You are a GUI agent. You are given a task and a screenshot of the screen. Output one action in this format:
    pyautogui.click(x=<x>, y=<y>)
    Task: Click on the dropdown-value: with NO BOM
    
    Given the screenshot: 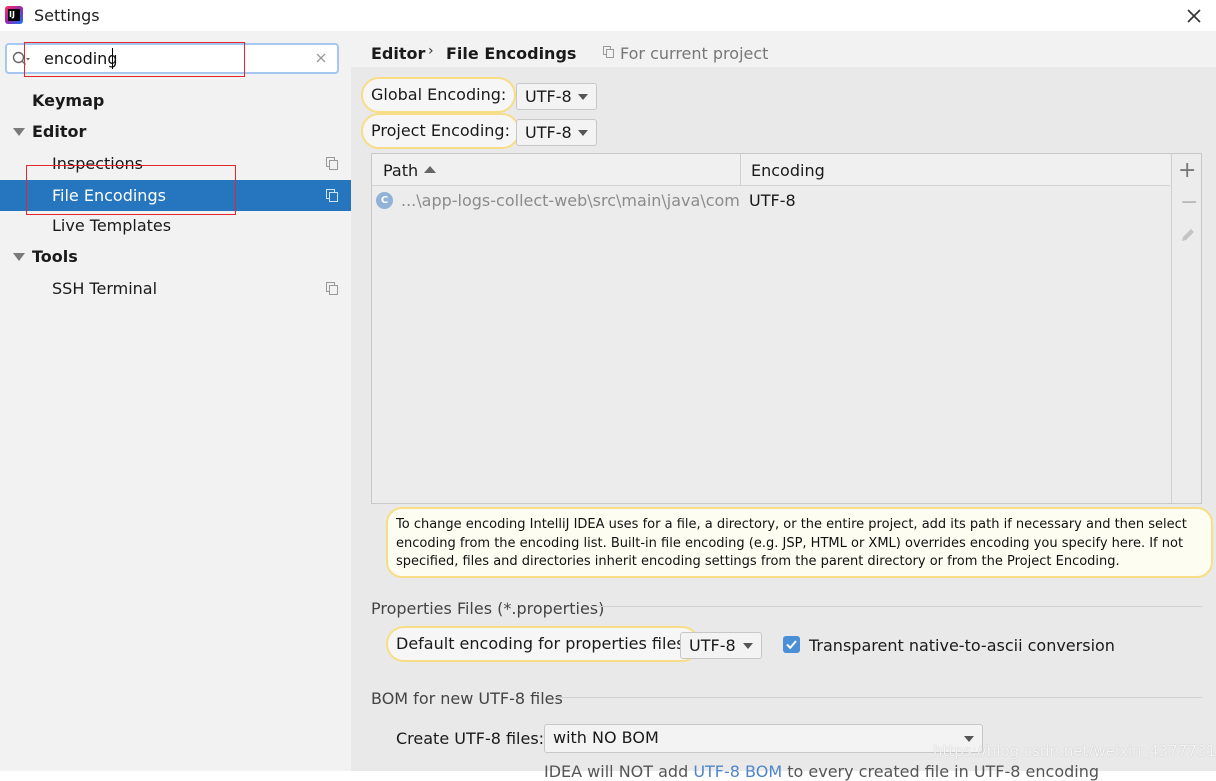 What is the action you would take?
    pyautogui.click(x=606, y=737)
    